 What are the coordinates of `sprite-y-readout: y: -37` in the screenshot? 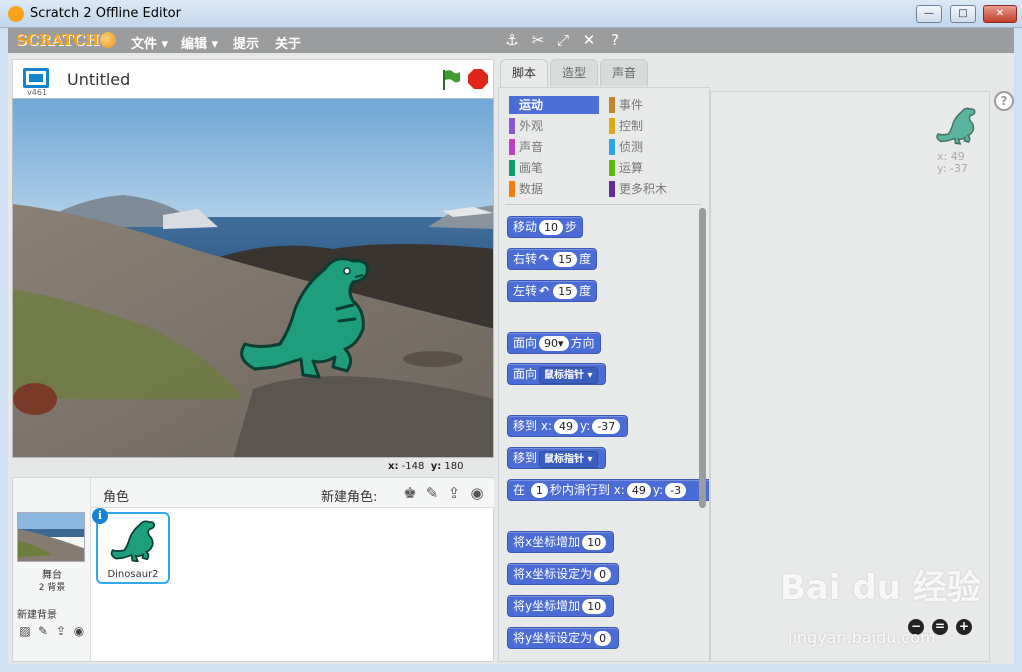 It's located at (952, 168).